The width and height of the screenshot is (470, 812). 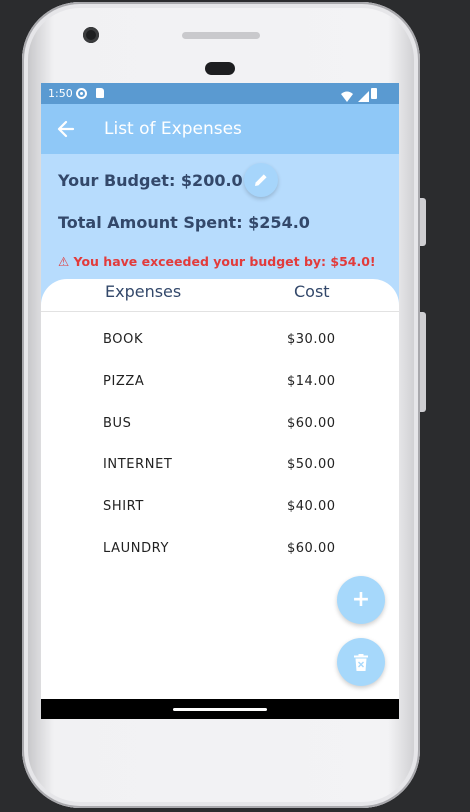 I want to click on expense-cost: $30.00, so click(x=311, y=339).